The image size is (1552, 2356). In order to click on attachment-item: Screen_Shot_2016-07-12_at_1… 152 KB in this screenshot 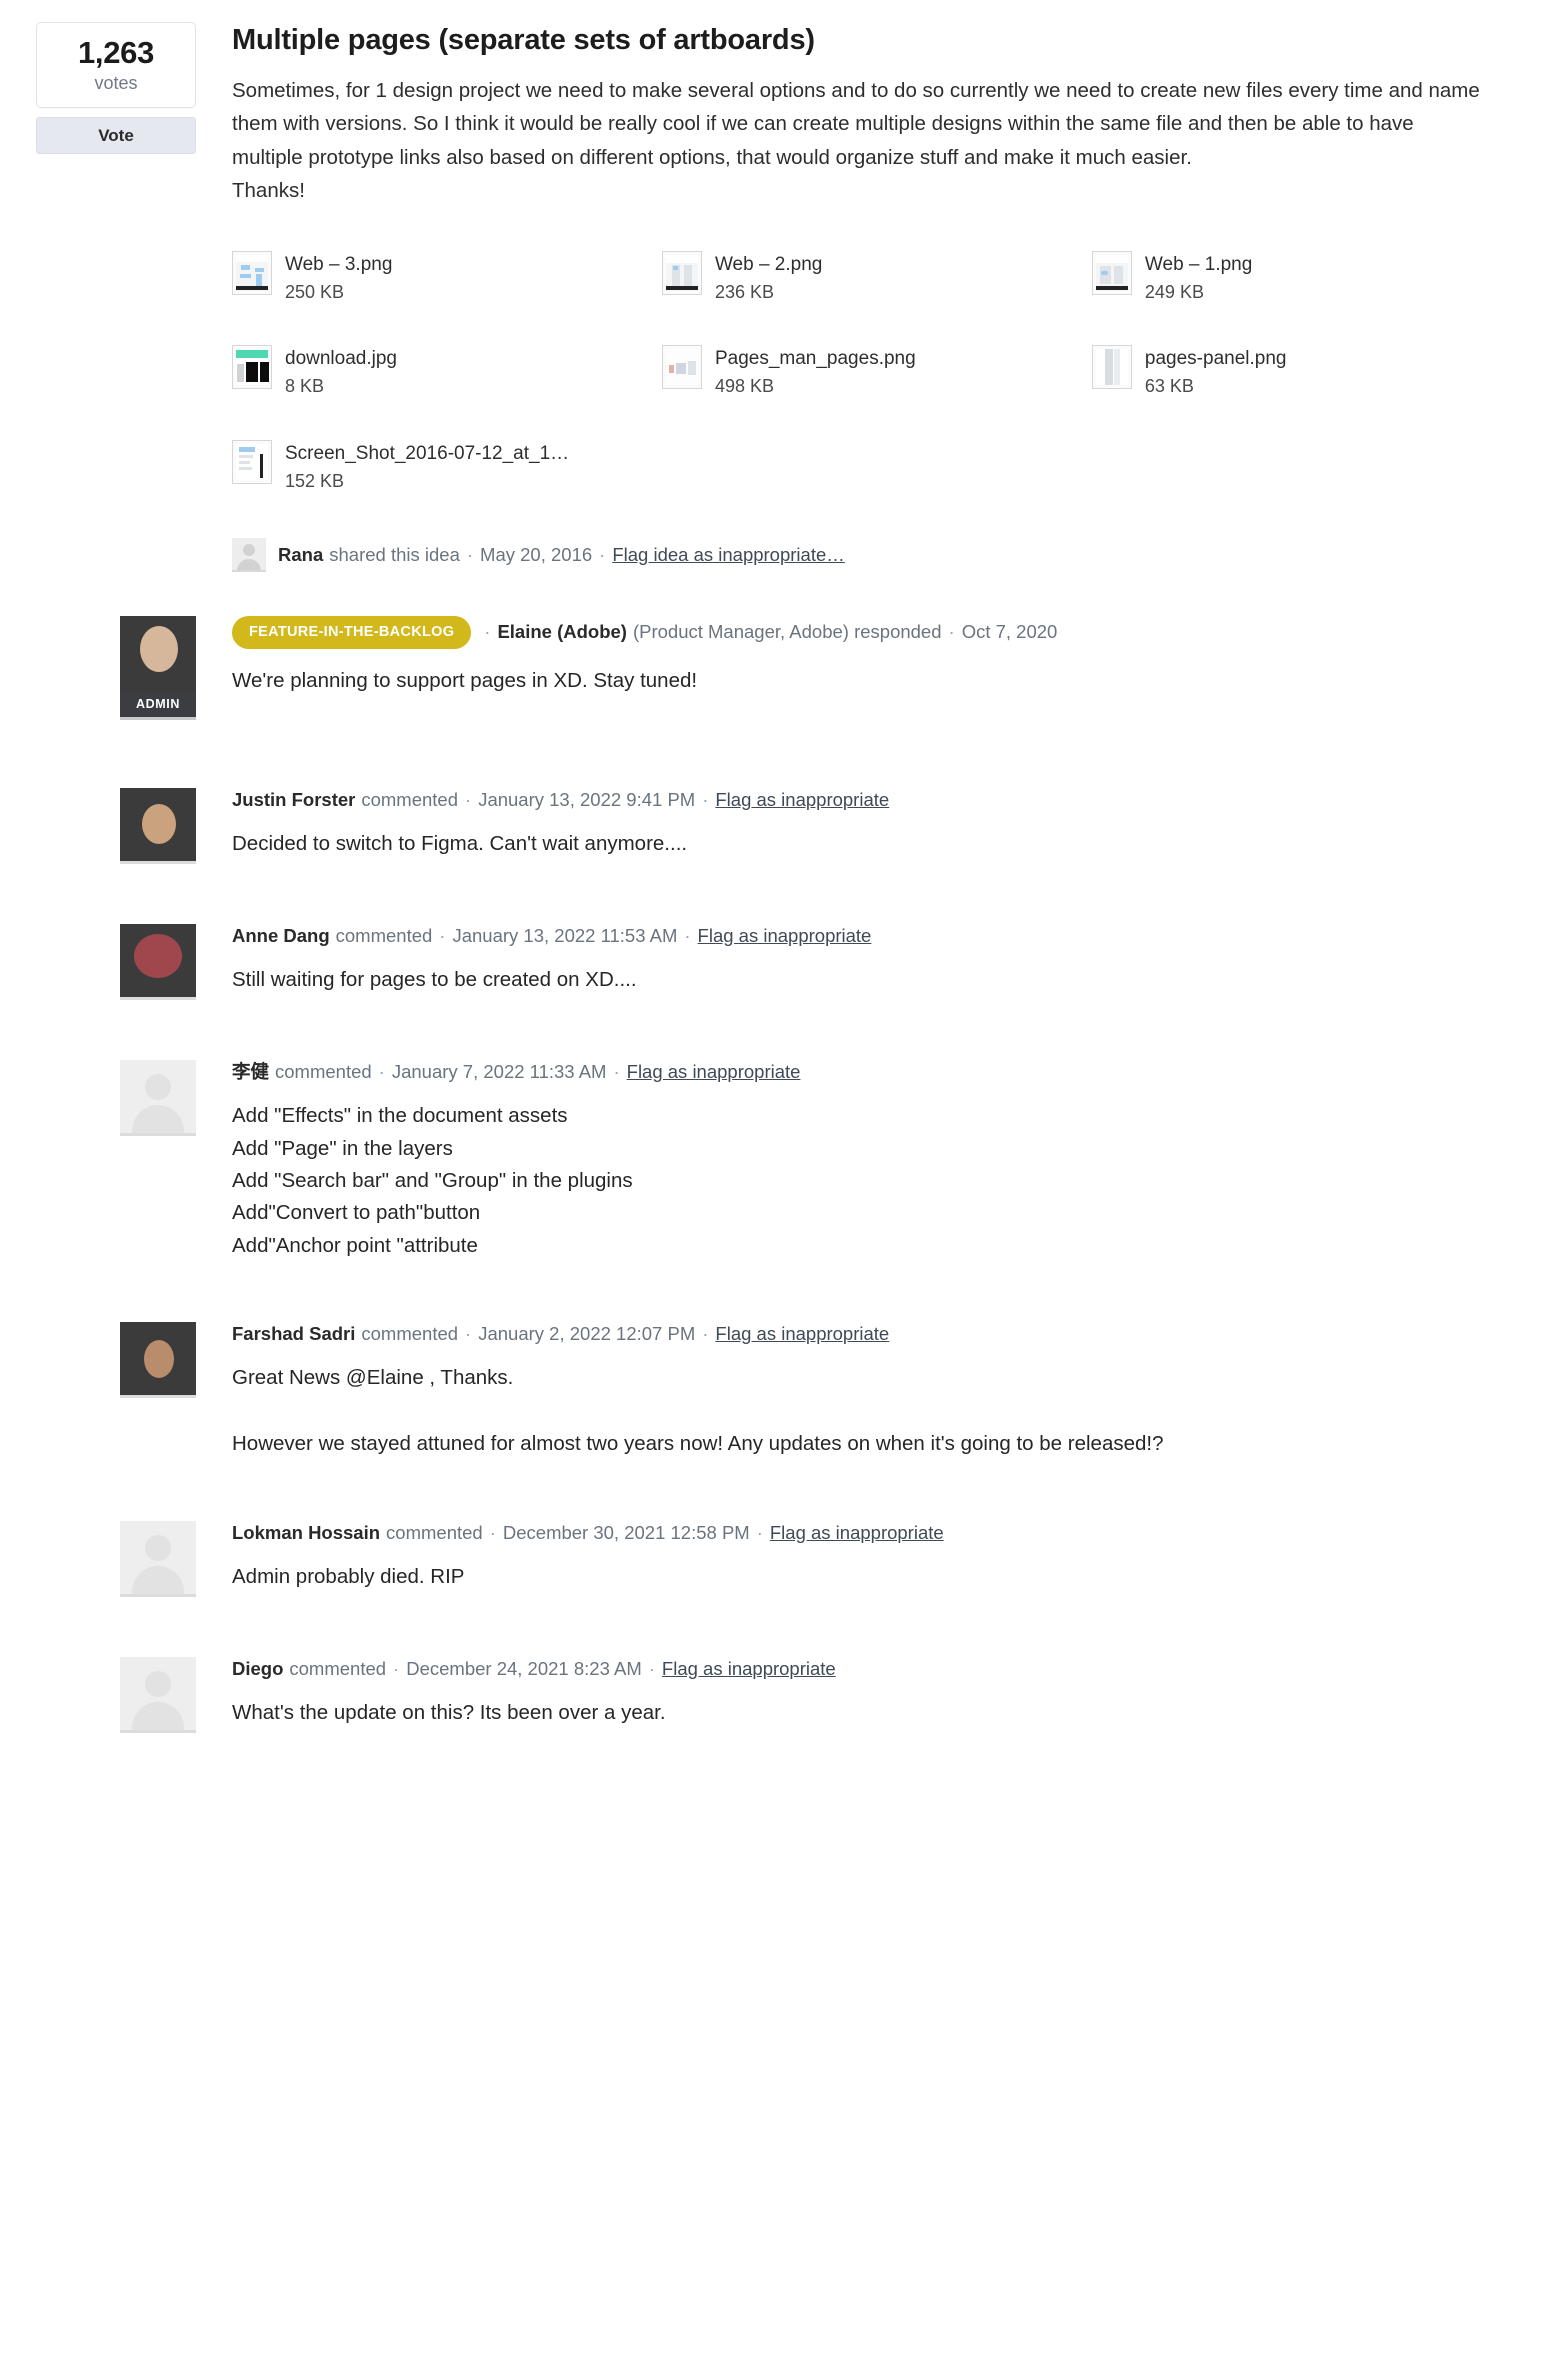, I will do `click(447, 465)`.